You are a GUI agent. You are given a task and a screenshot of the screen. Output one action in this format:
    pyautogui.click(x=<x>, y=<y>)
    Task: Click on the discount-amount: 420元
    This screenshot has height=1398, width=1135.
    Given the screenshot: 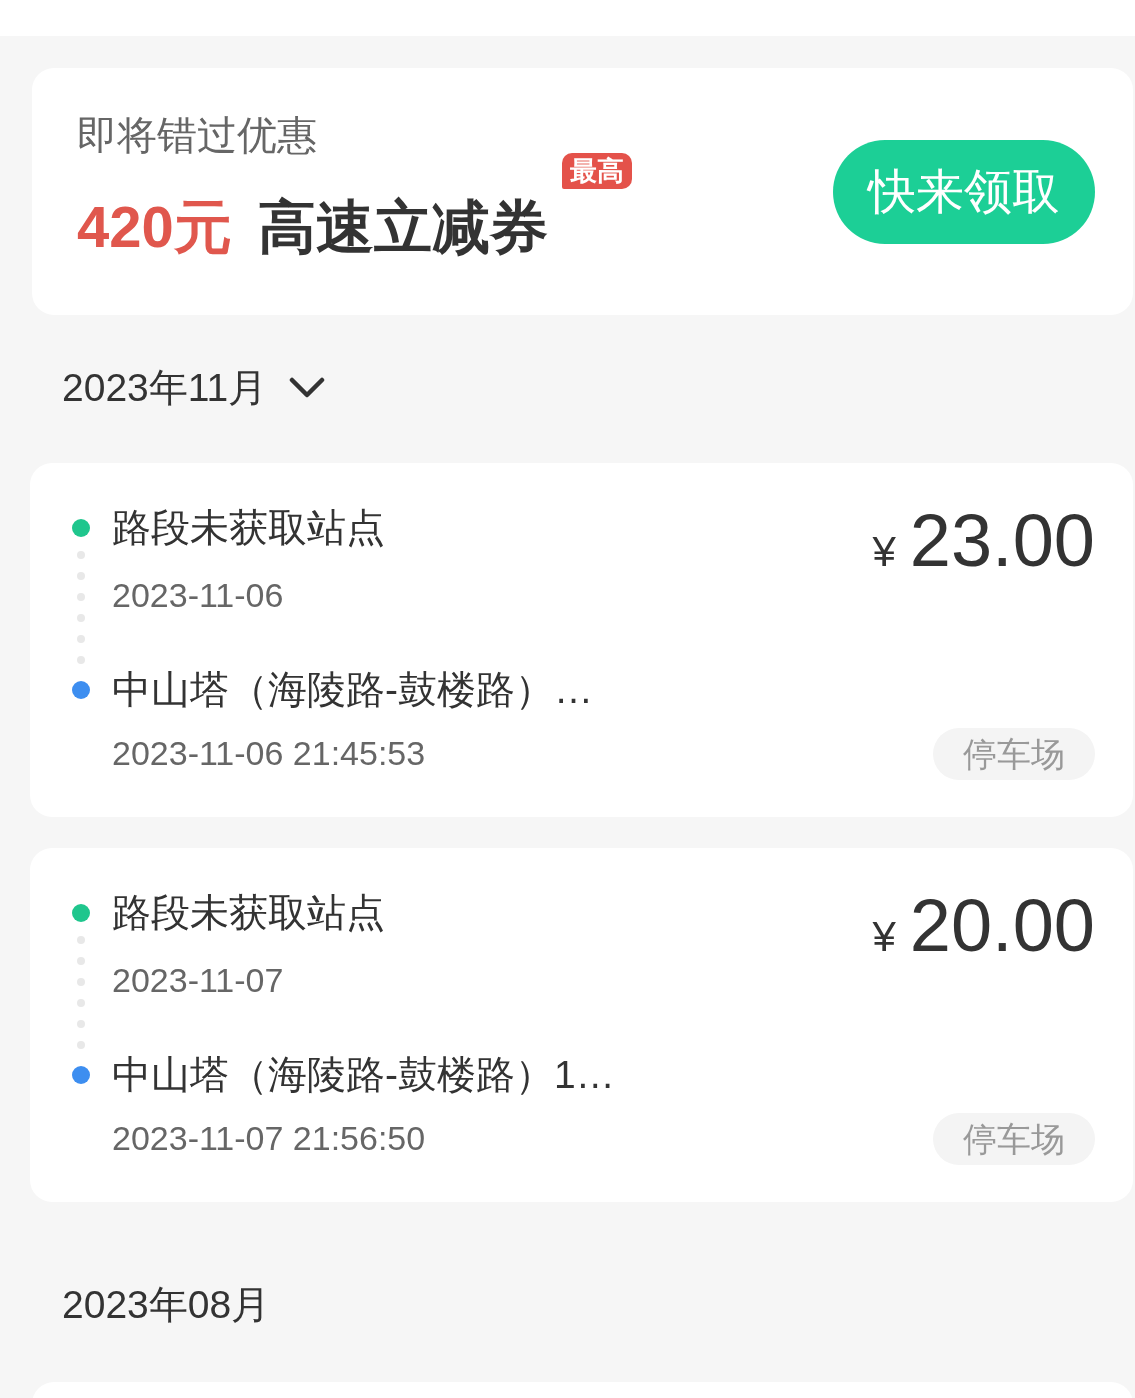 What is the action you would take?
    pyautogui.click(x=154, y=226)
    